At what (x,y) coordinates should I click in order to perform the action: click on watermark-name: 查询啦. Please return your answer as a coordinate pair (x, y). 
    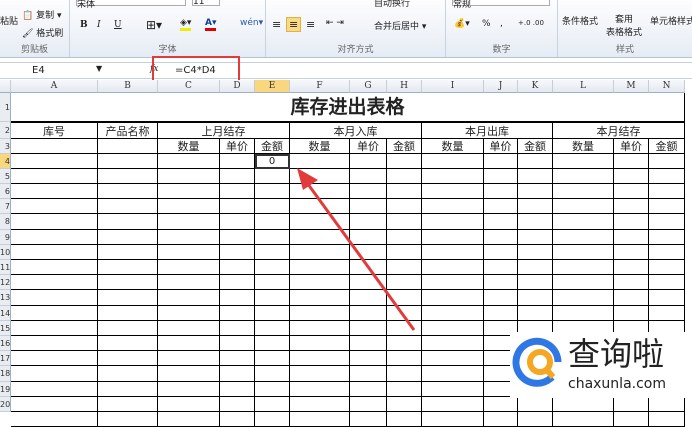
    Looking at the image, I should click on (616, 354).